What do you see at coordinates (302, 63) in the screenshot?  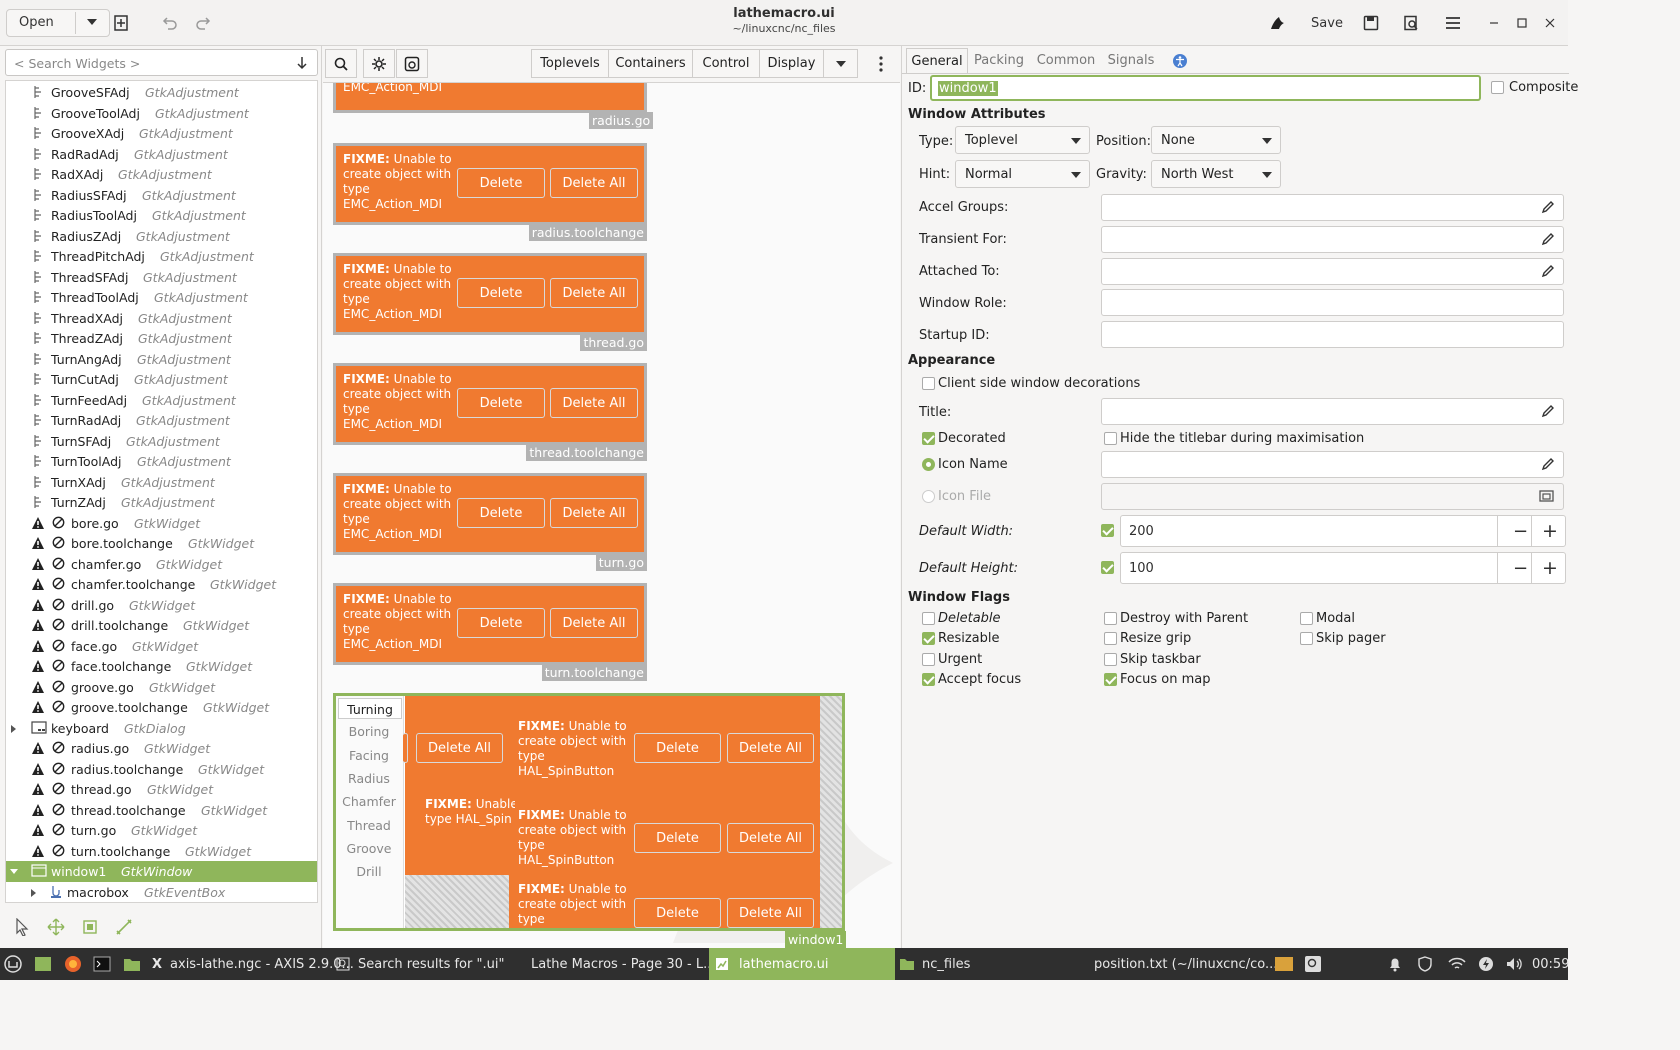 I see `arrow-down-icon` at bounding box center [302, 63].